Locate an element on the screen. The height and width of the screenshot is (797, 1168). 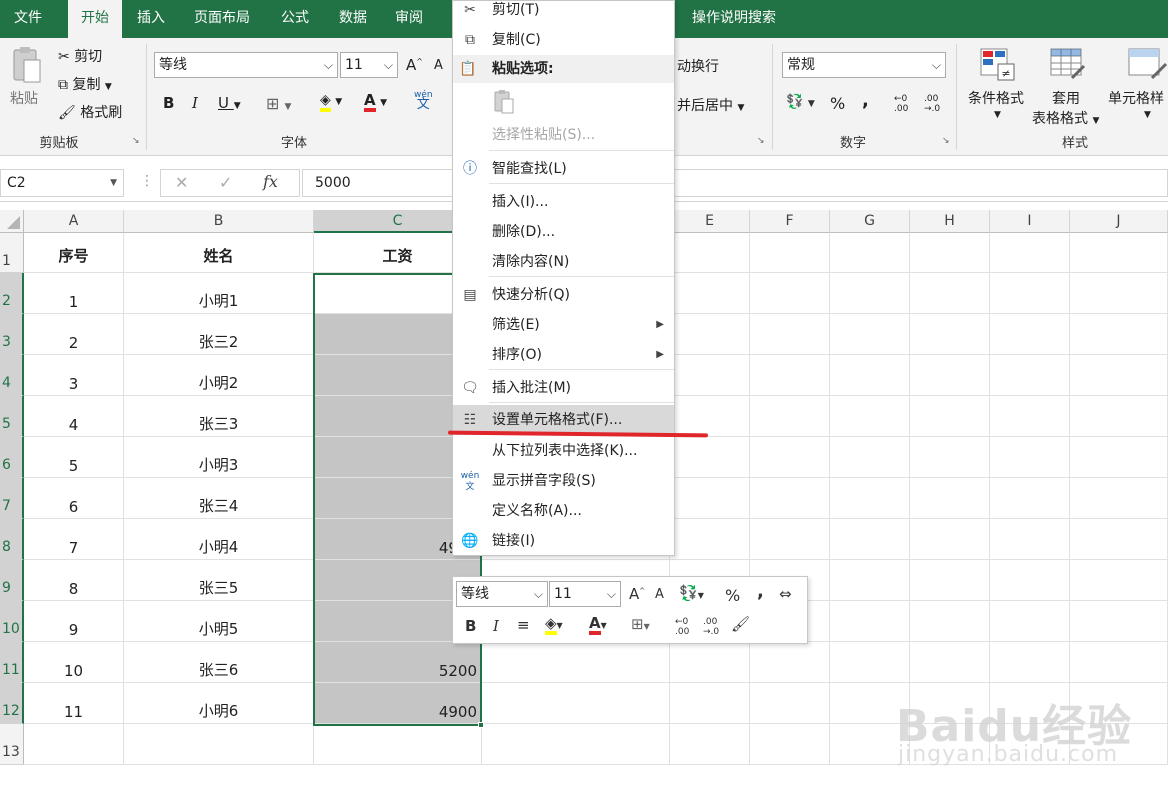
formula-input: 5000 is located at coordinates (735, 183).